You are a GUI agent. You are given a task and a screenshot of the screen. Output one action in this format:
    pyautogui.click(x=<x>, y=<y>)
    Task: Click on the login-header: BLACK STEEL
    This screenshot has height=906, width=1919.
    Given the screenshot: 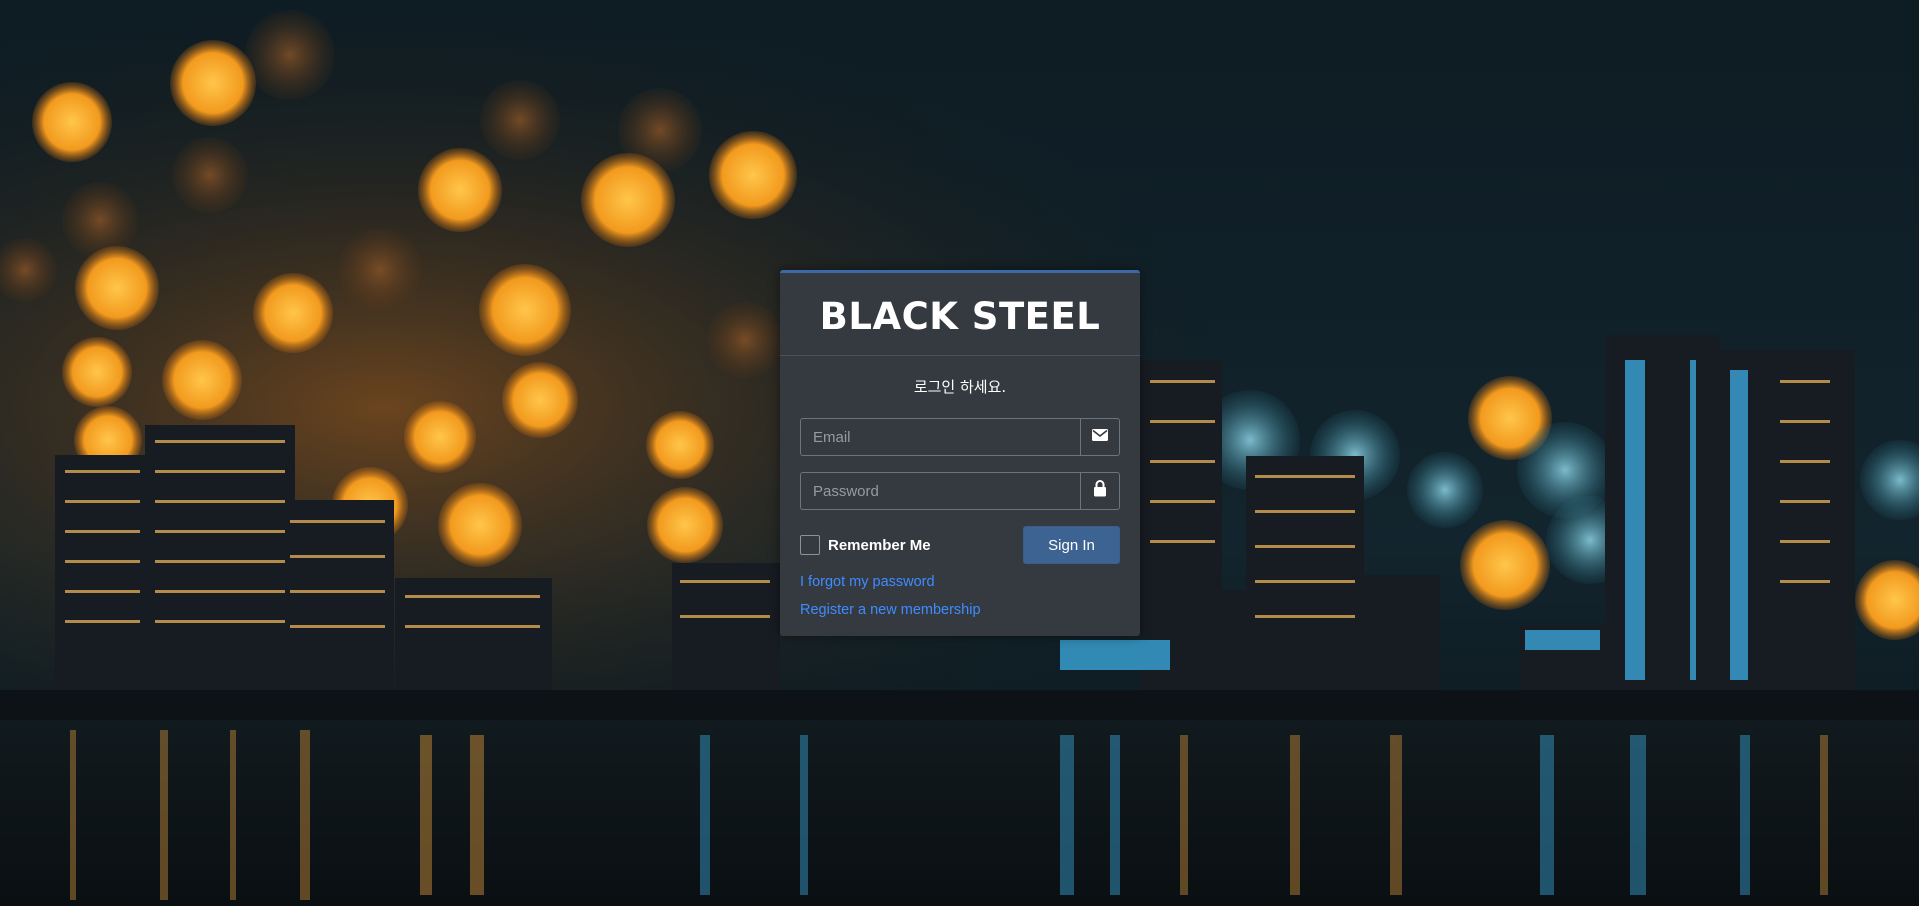 What is the action you would take?
    pyautogui.click(x=960, y=314)
    